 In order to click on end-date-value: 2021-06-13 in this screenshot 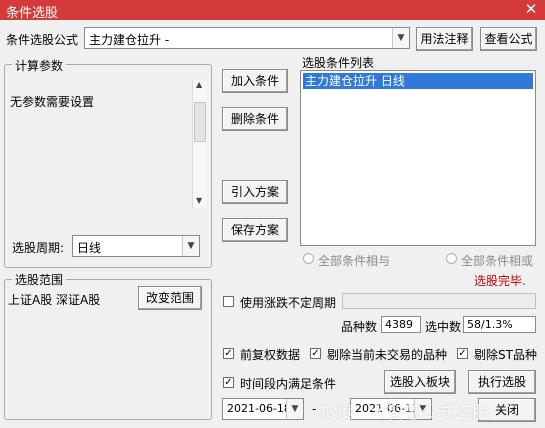, I will do `click(387, 408)`.